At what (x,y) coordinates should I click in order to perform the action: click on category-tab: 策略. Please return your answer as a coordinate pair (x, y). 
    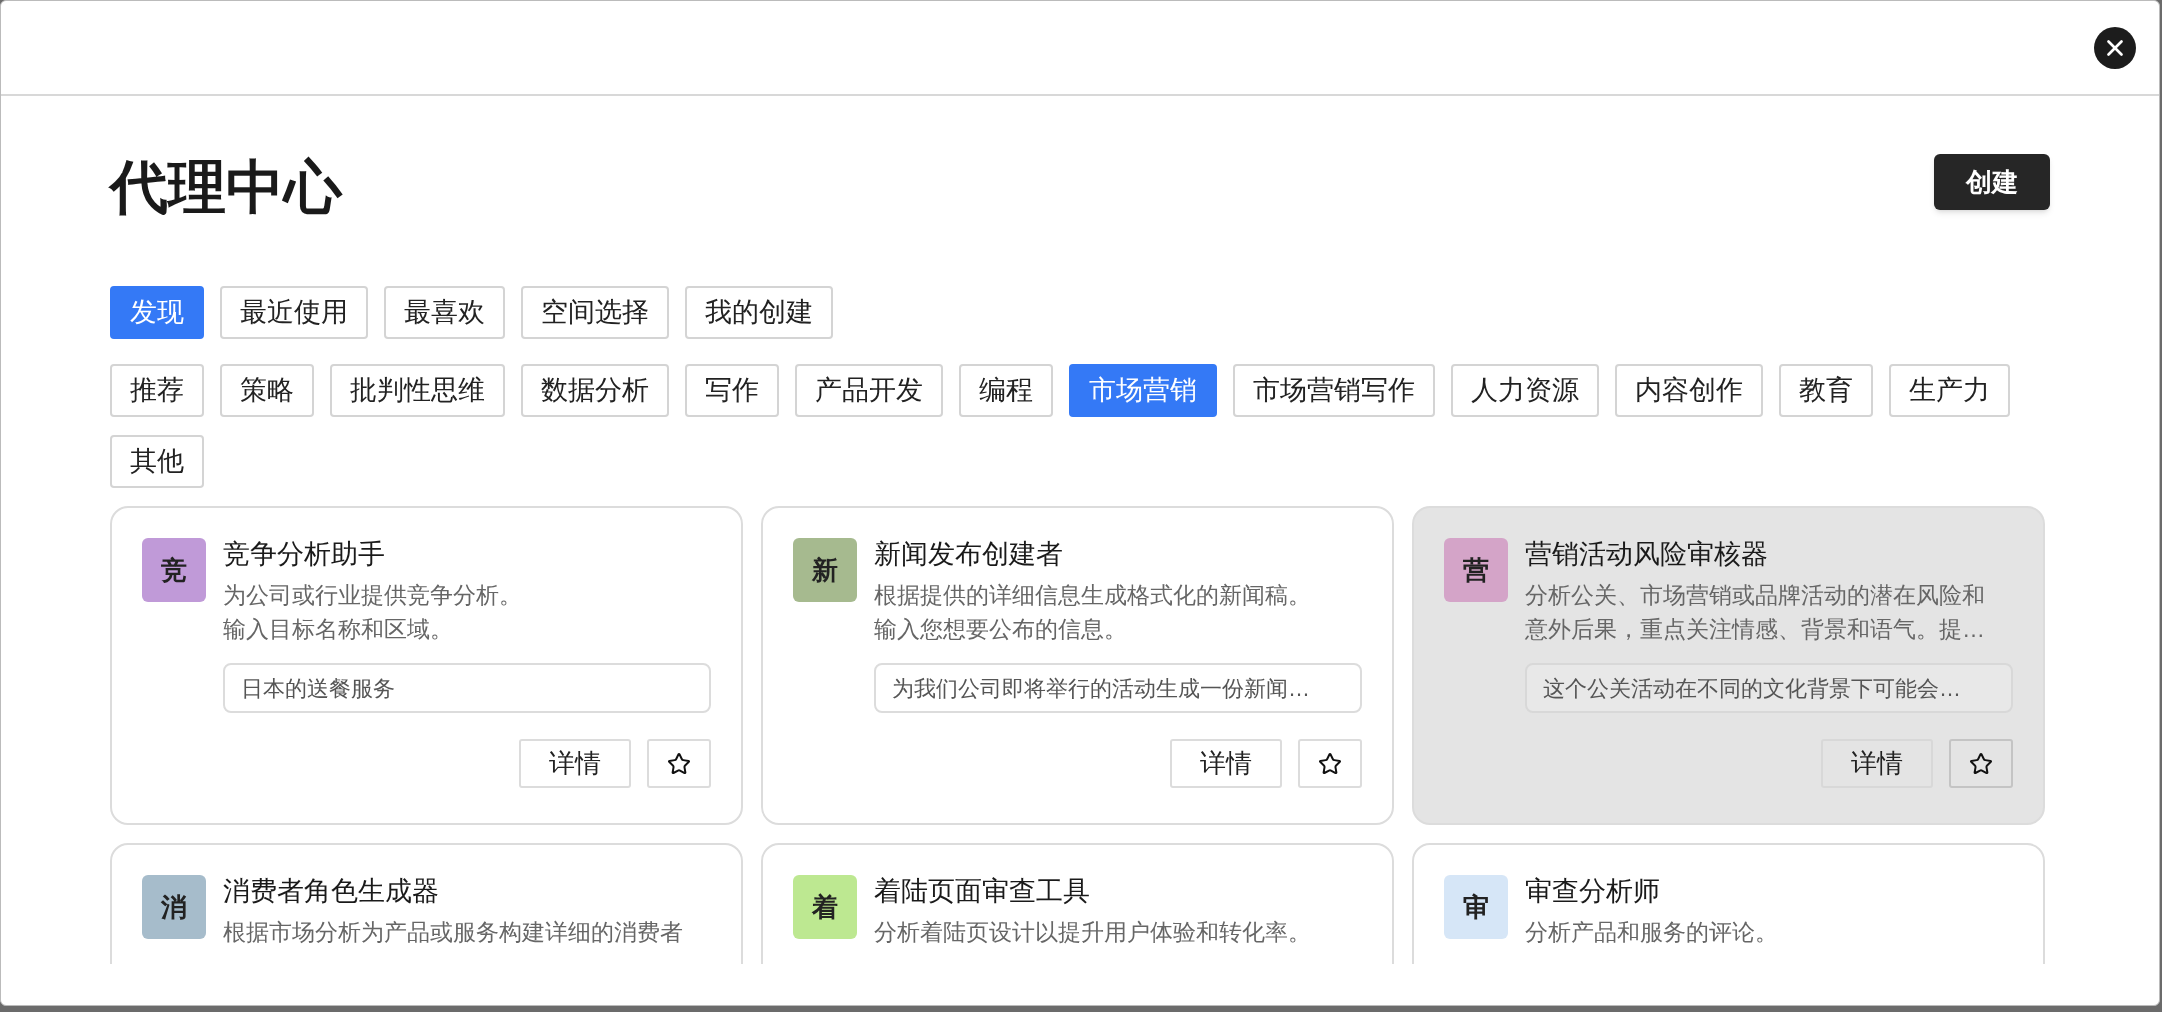
    Looking at the image, I should click on (267, 390).